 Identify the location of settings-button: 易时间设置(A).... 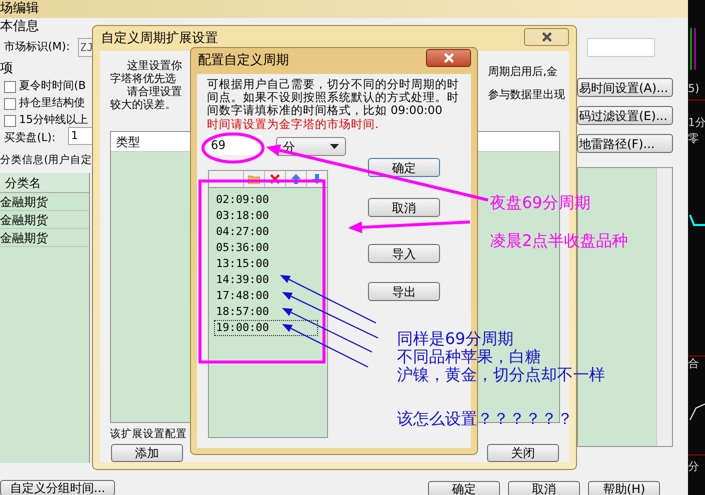
(625, 87).